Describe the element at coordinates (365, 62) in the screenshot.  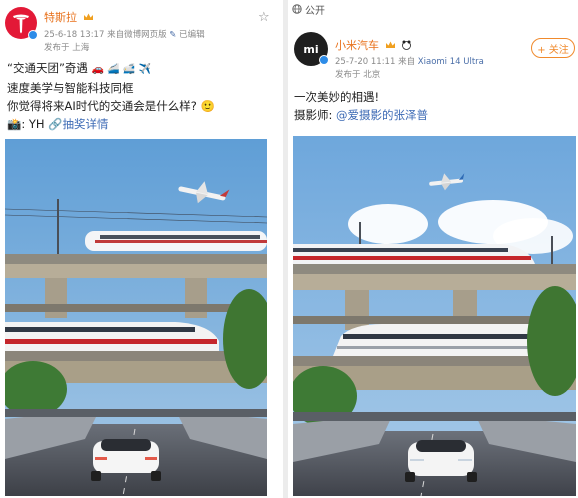
I see `post-time: 25-7-20 11:11` at that location.